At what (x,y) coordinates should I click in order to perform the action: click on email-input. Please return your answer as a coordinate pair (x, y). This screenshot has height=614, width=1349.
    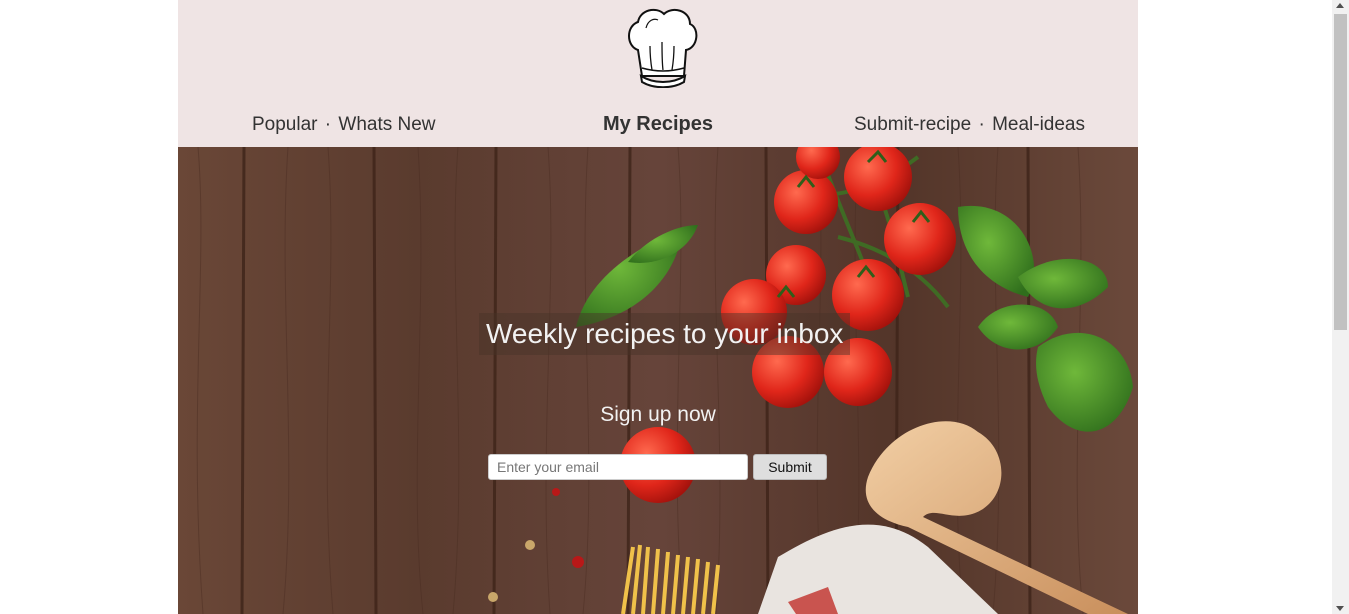
    Looking at the image, I should click on (618, 467).